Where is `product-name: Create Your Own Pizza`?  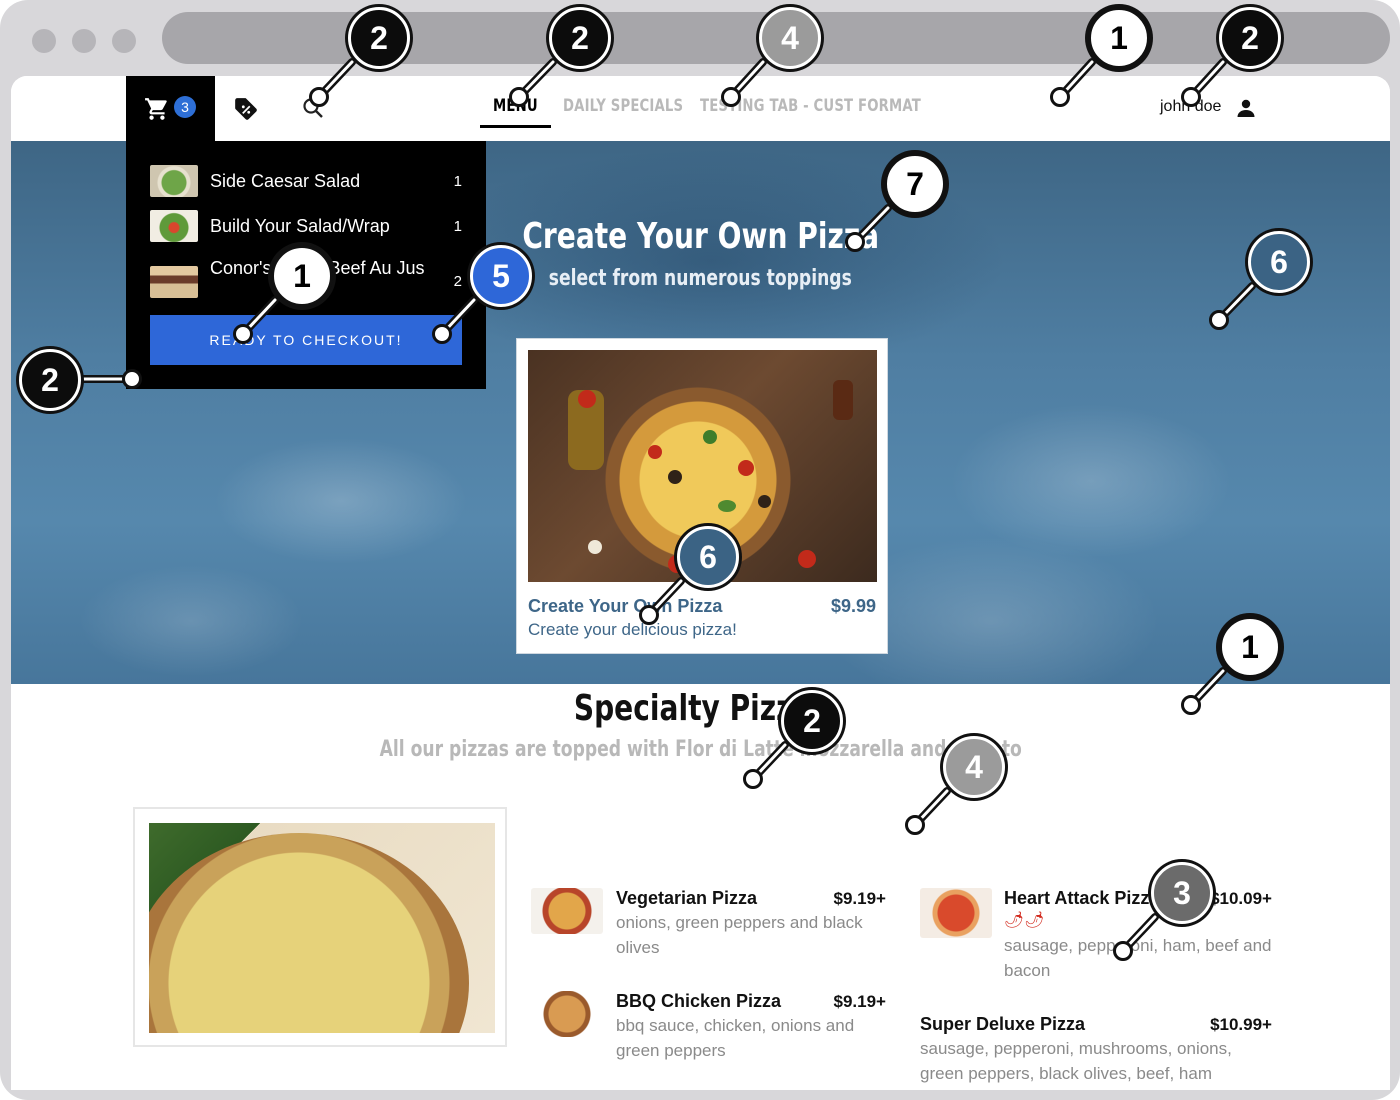
product-name: Create Your Own Pizza is located at coordinates (625, 606).